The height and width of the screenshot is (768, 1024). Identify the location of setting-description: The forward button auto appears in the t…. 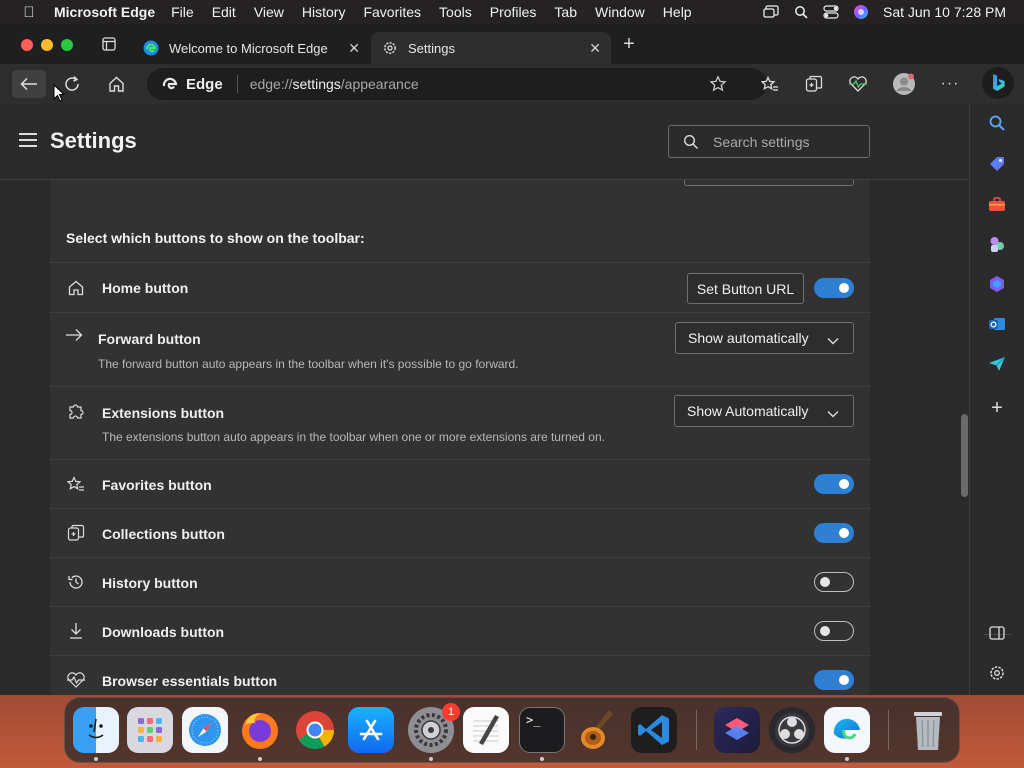
(308, 364).